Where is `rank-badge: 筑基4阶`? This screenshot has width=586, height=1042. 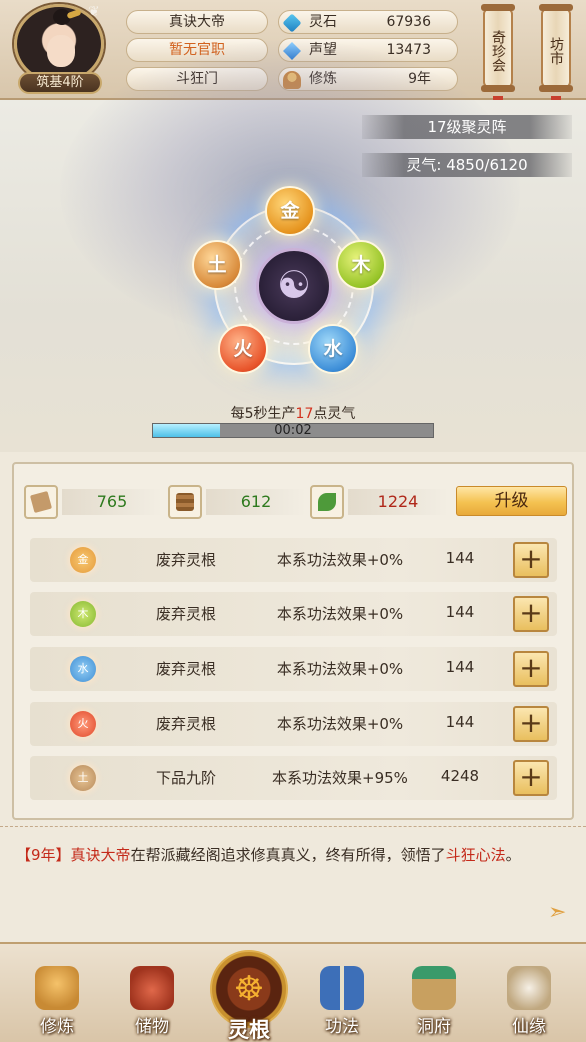
rank-badge: 筑基4阶 is located at coordinates (60, 83).